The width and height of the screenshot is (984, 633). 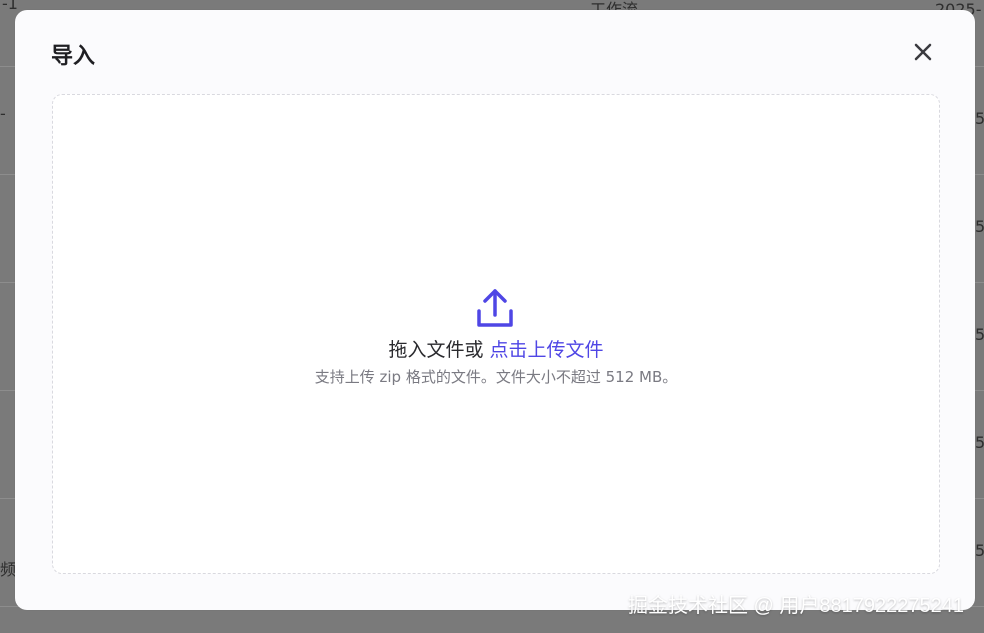 What do you see at coordinates (3, 113) in the screenshot?
I see `background-cell-left-second: -` at bounding box center [3, 113].